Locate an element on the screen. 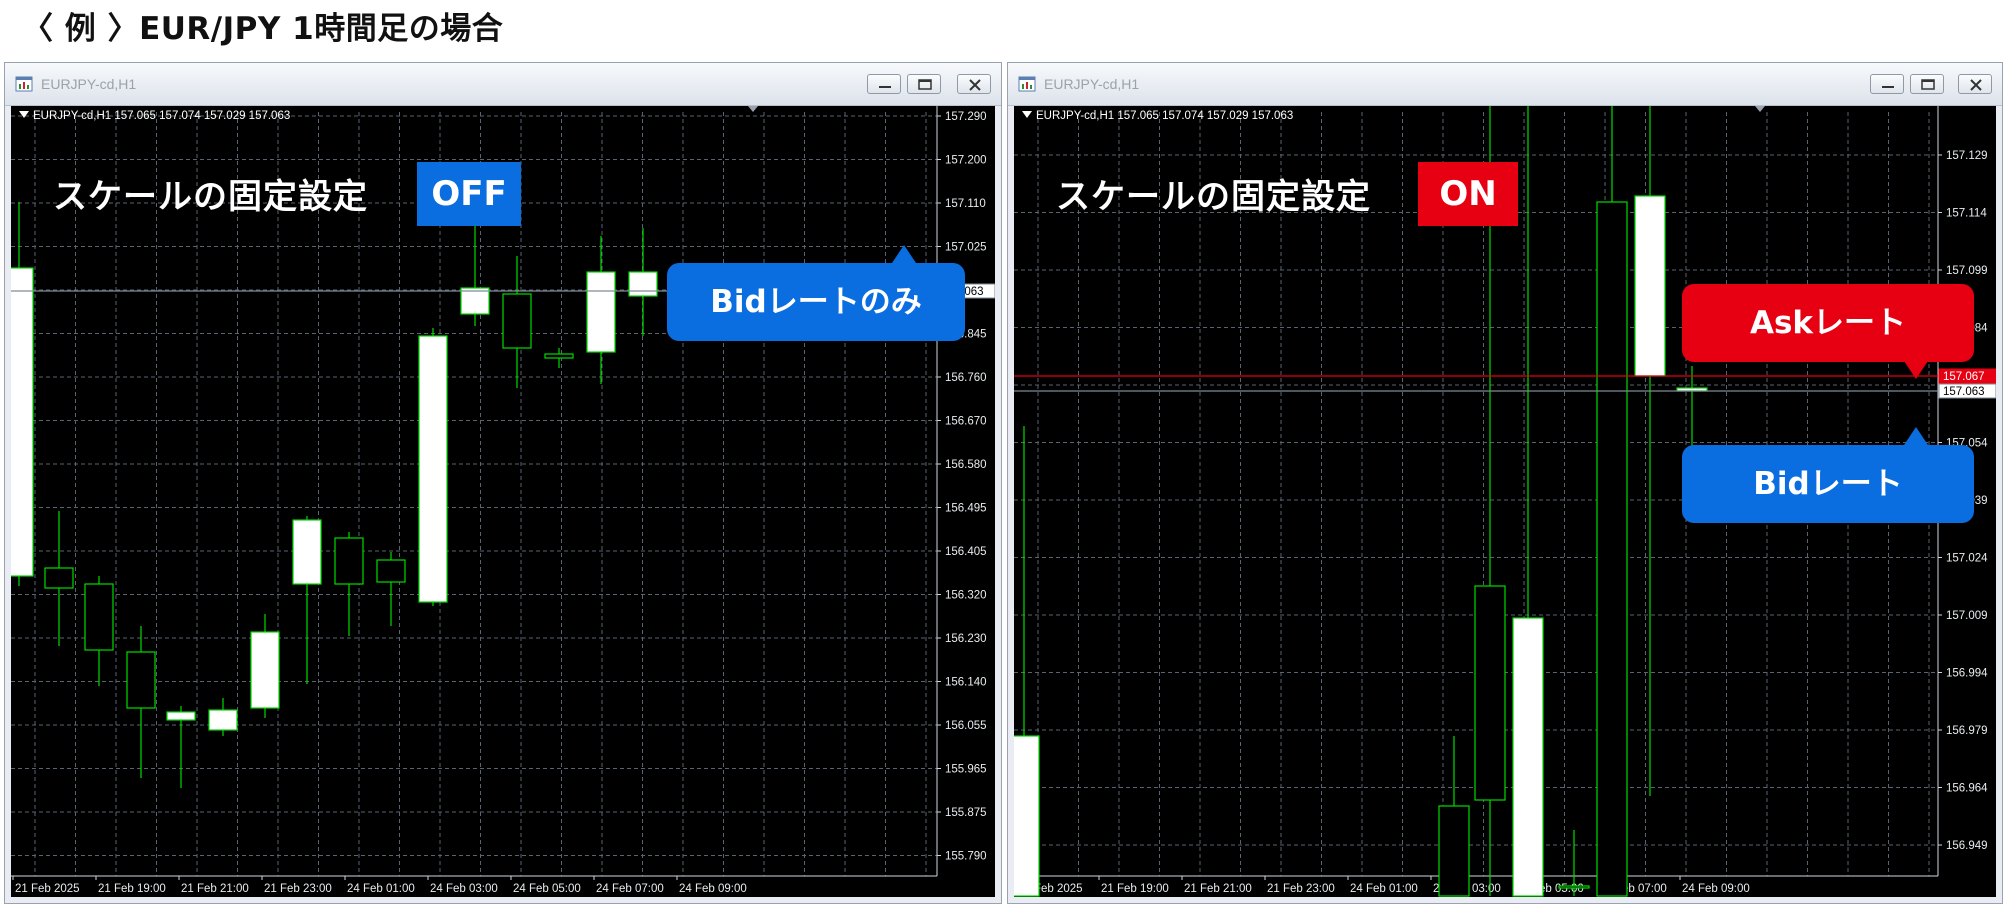 The height and width of the screenshot is (907, 2007). price-axis-label: 157.025 is located at coordinates (966, 248).